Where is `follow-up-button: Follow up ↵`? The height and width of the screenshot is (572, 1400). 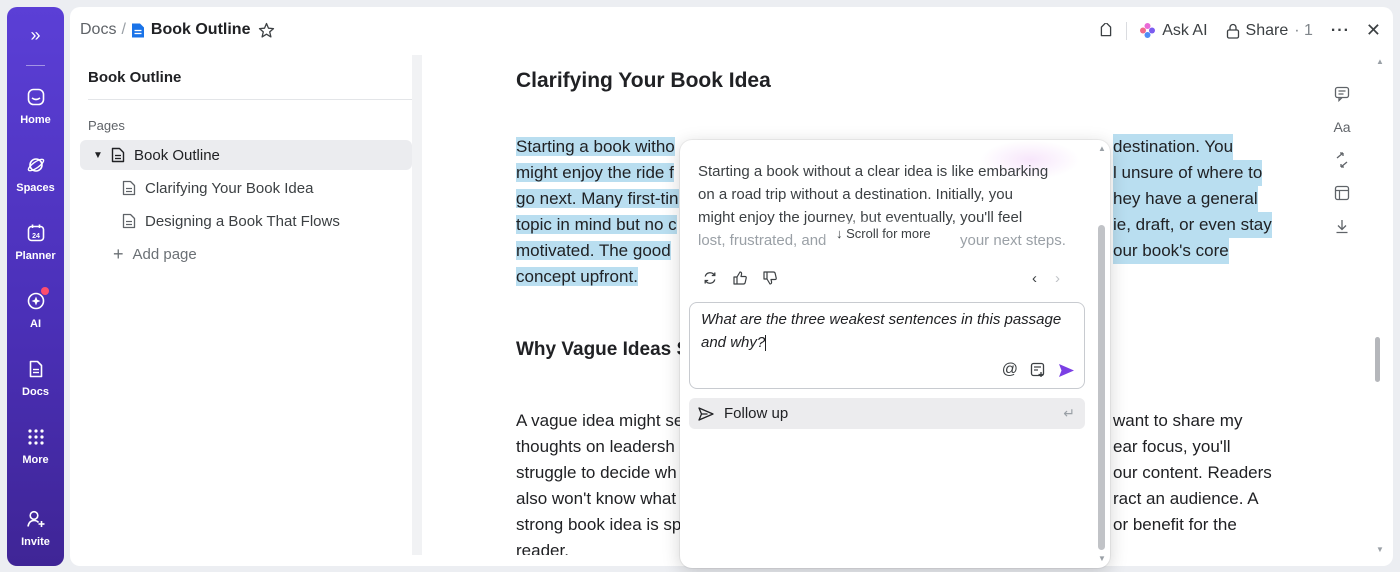 follow-up-button: Follow up ↵ is located at coordinates (887, 413).